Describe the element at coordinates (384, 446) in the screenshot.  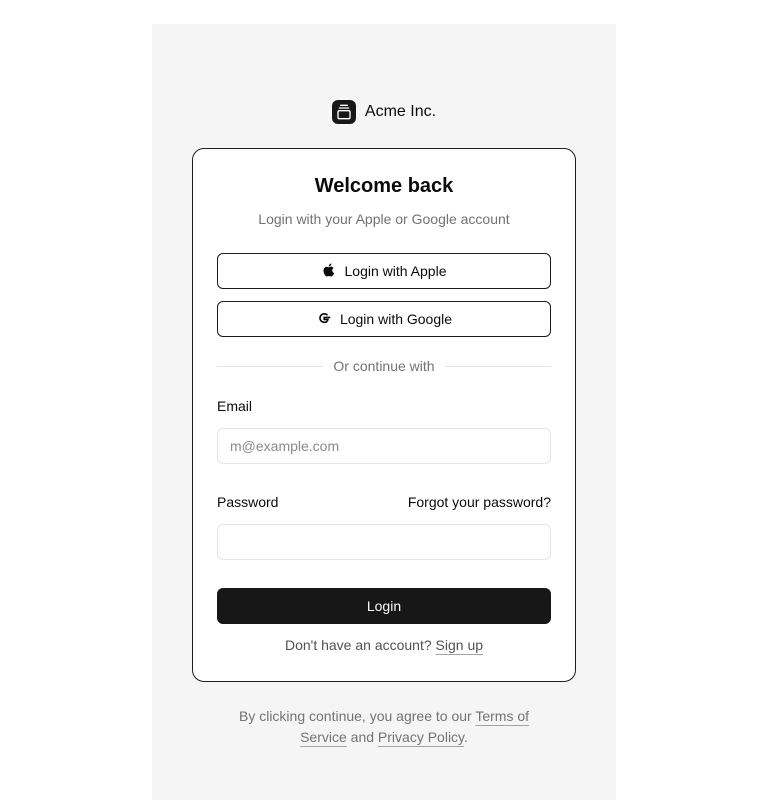
I see `email-field` at that location.